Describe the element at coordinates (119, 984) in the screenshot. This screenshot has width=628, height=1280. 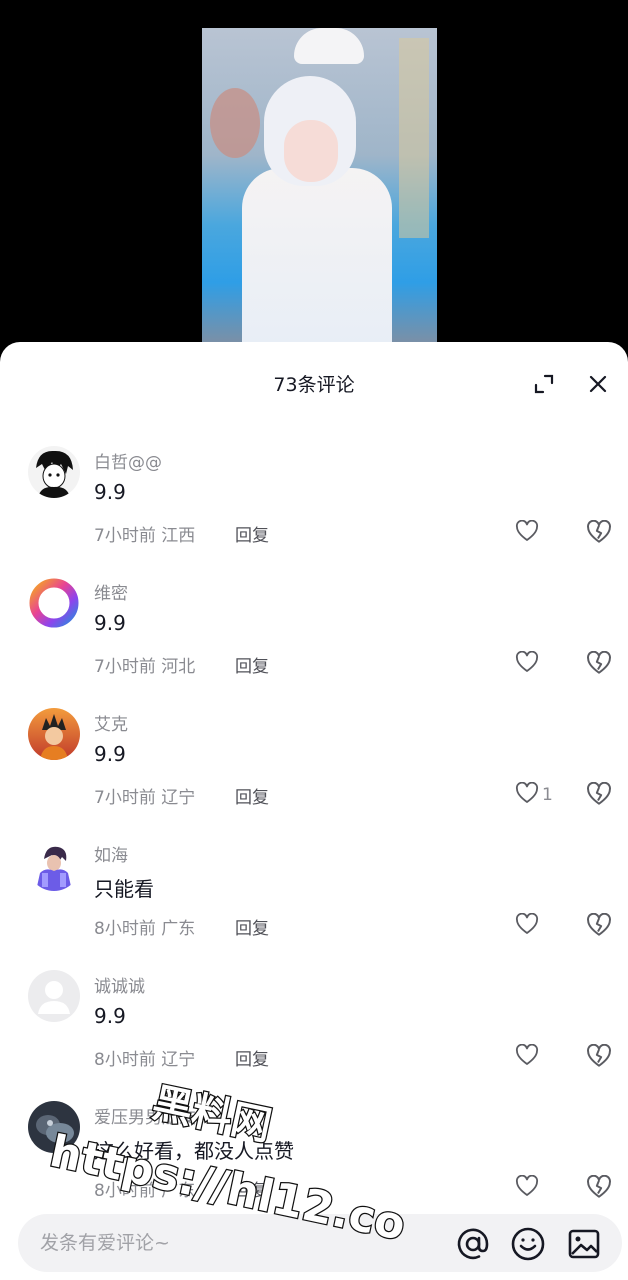
I see `comment-author: 诚诚诚` at that location.